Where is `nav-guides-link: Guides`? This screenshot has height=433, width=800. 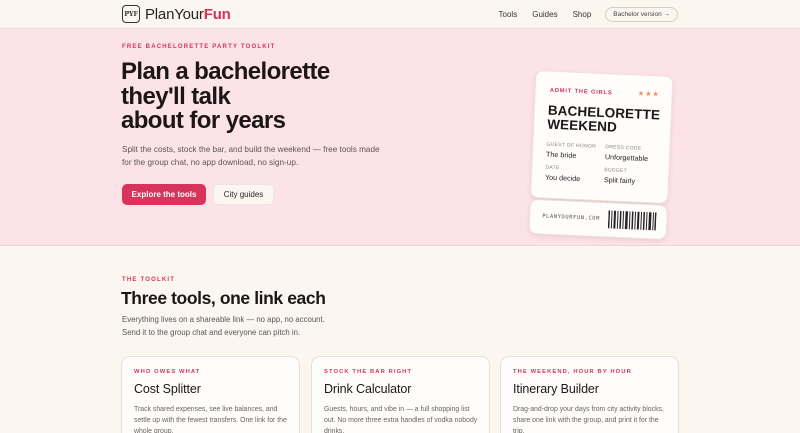
nav-guides-link: Guides is located at coordinates (544, 14).